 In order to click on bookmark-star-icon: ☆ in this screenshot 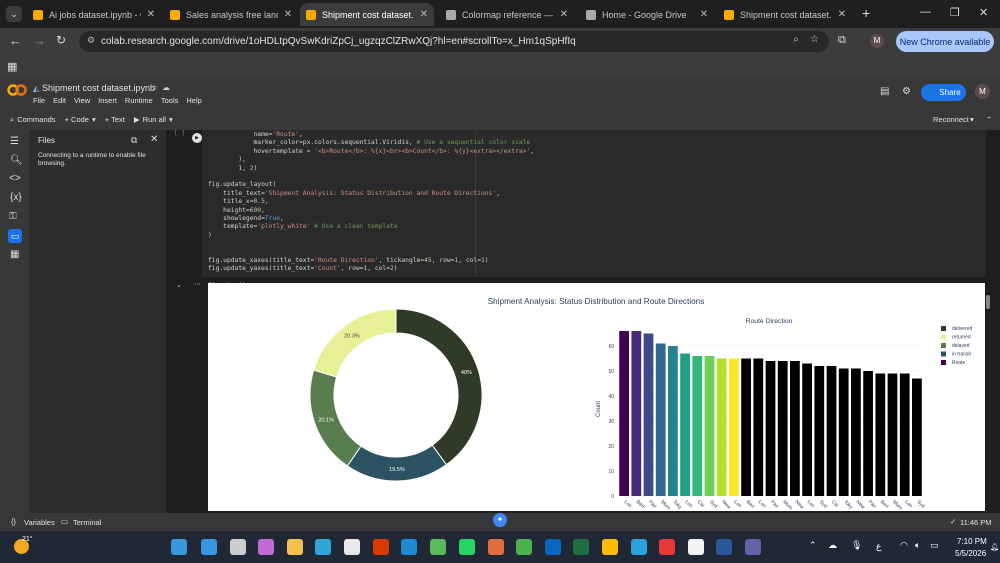, I will do `click(814, 39)`.